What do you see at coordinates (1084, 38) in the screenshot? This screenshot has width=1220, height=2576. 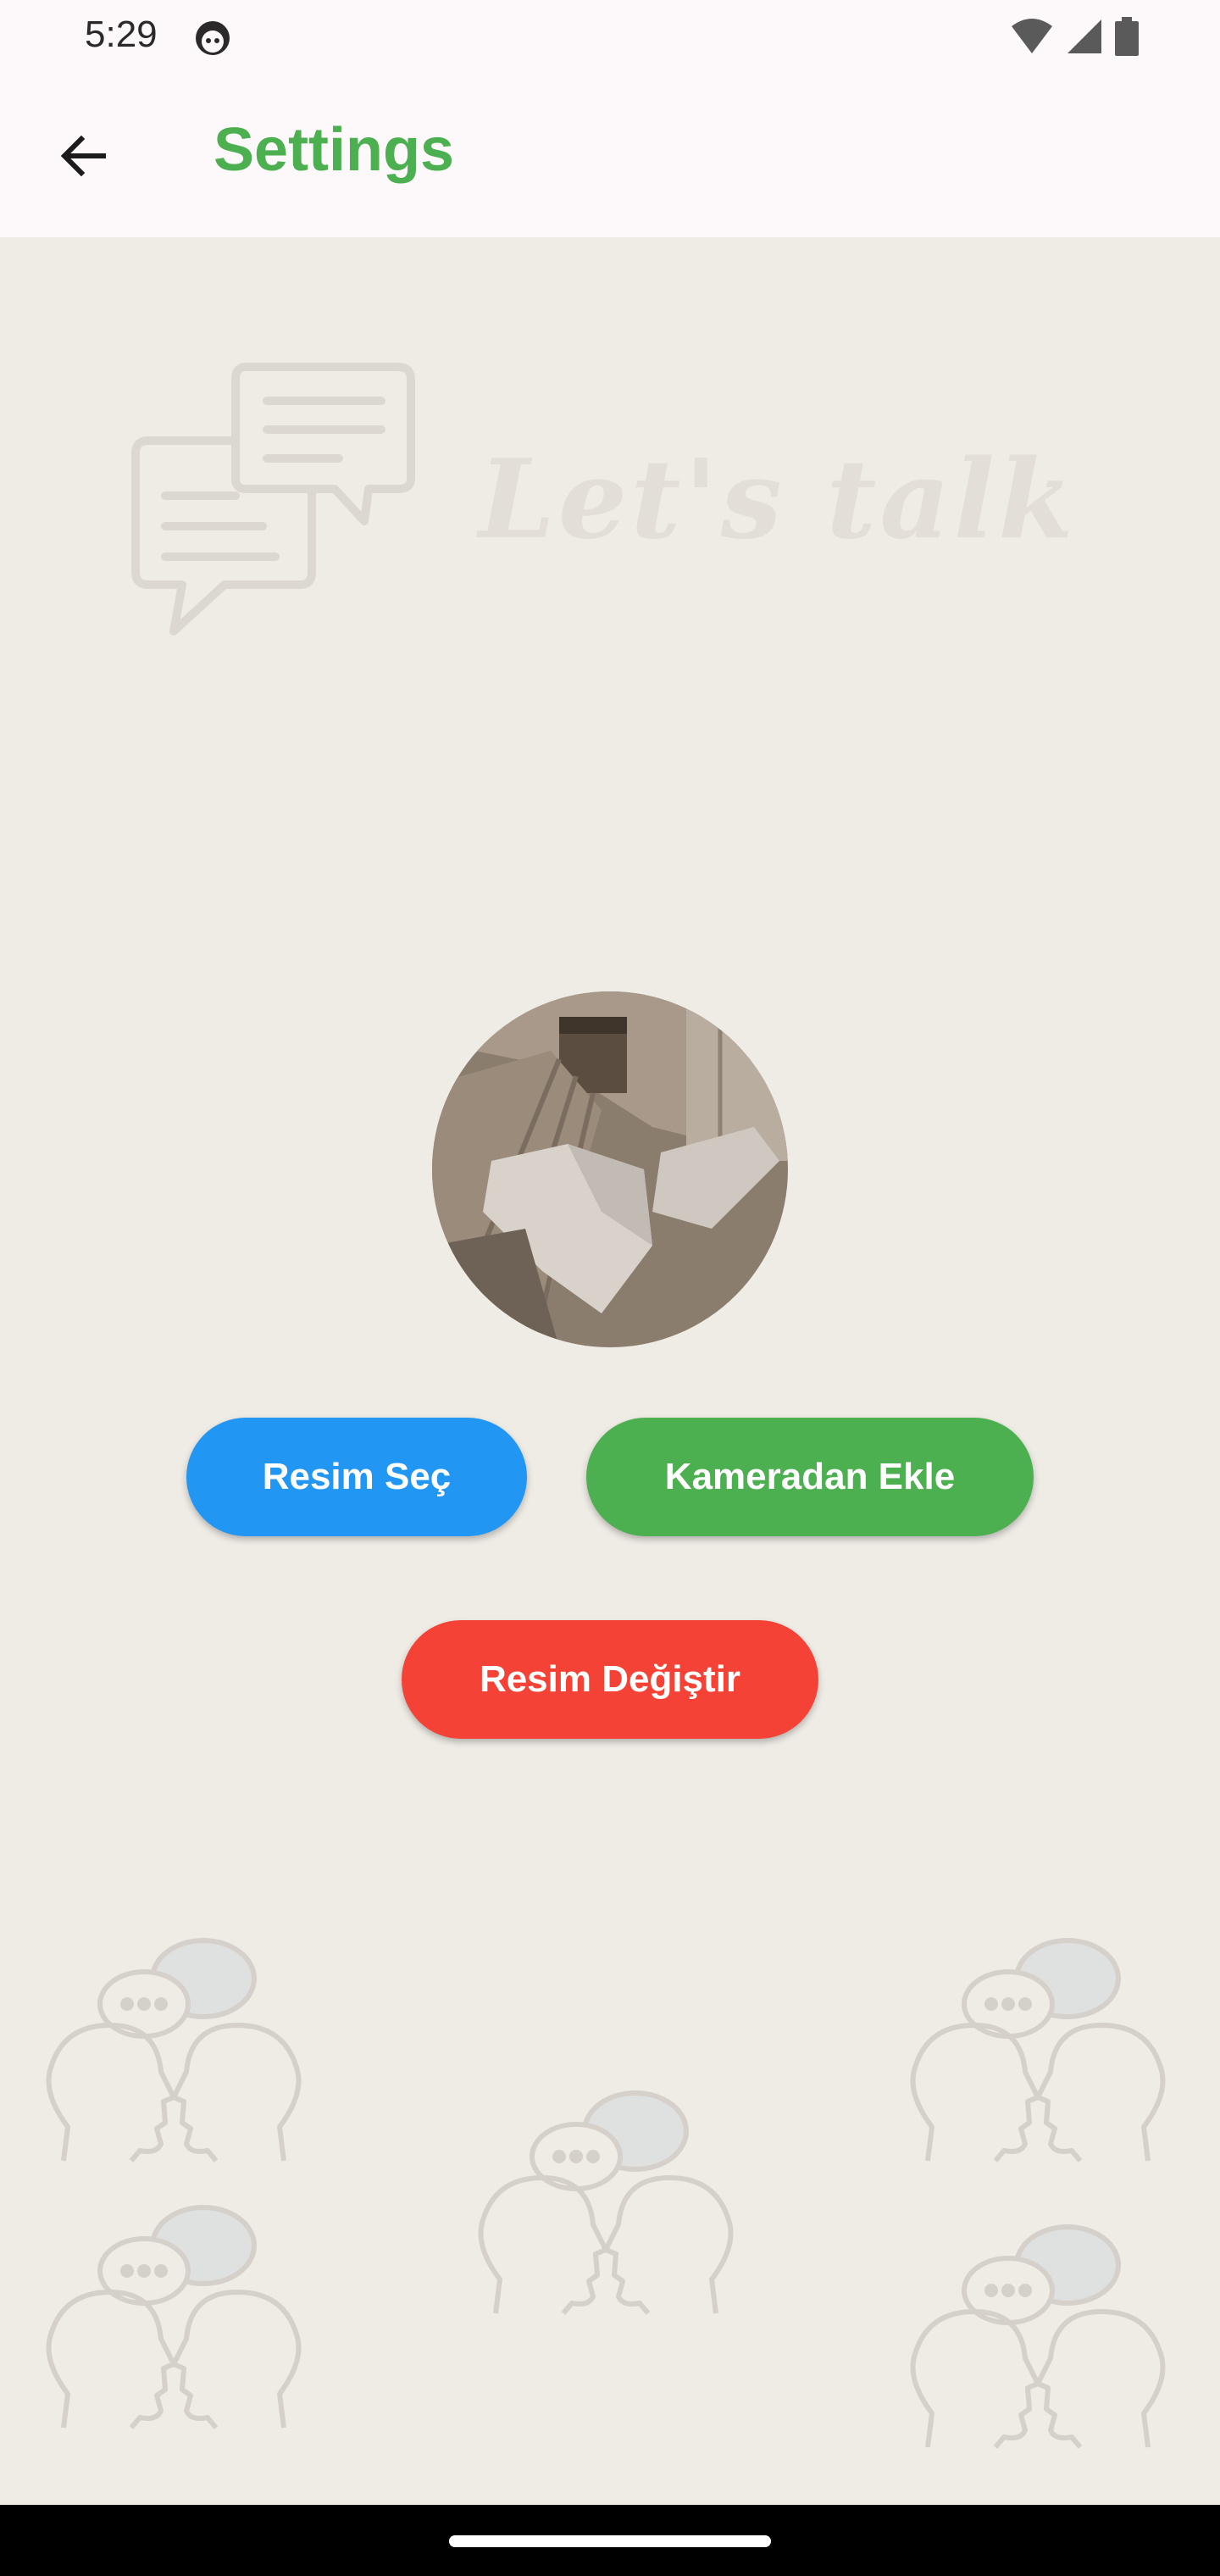 I see `signal-icon` at bounding box center [1084, 38].